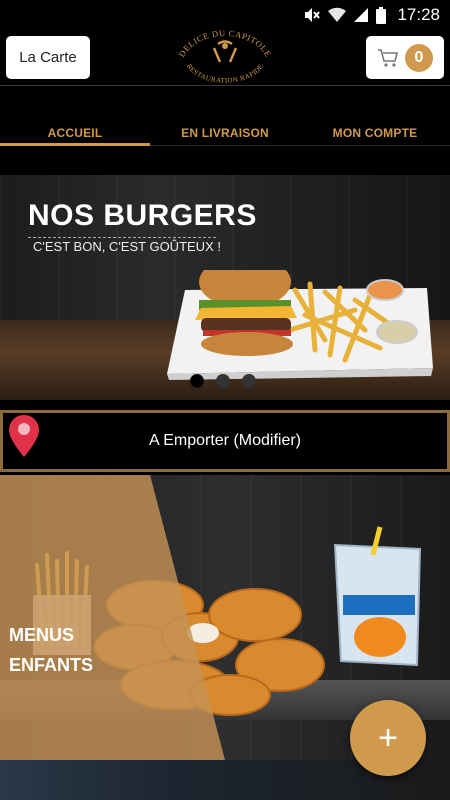  What do you see at coordinates (313, 15) in the screenshot?
I see `mute-icon` at bounding box center [313, 15].